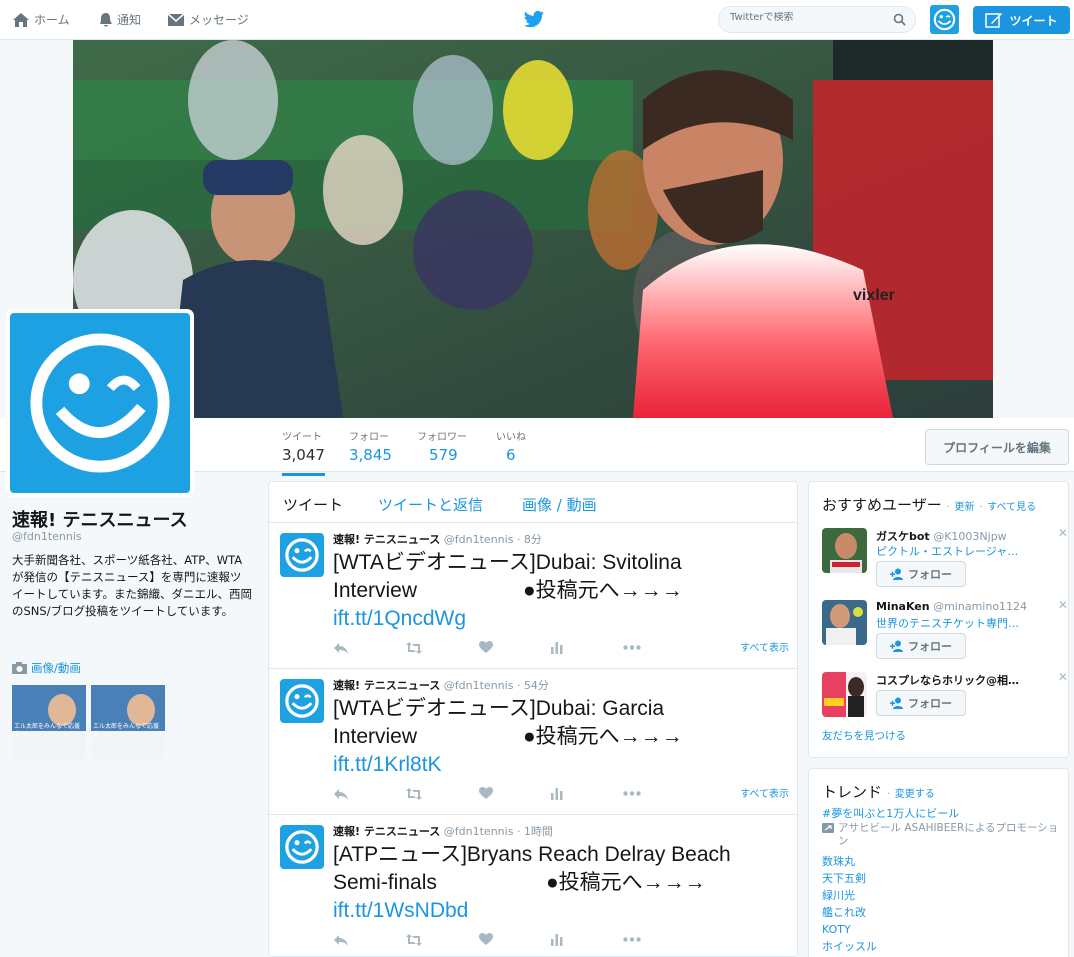 The image size is (1074, 957). Describe the element at coordinates (942, 861) in the screenshot. I see `trend-item: 数珠丸` at that location.